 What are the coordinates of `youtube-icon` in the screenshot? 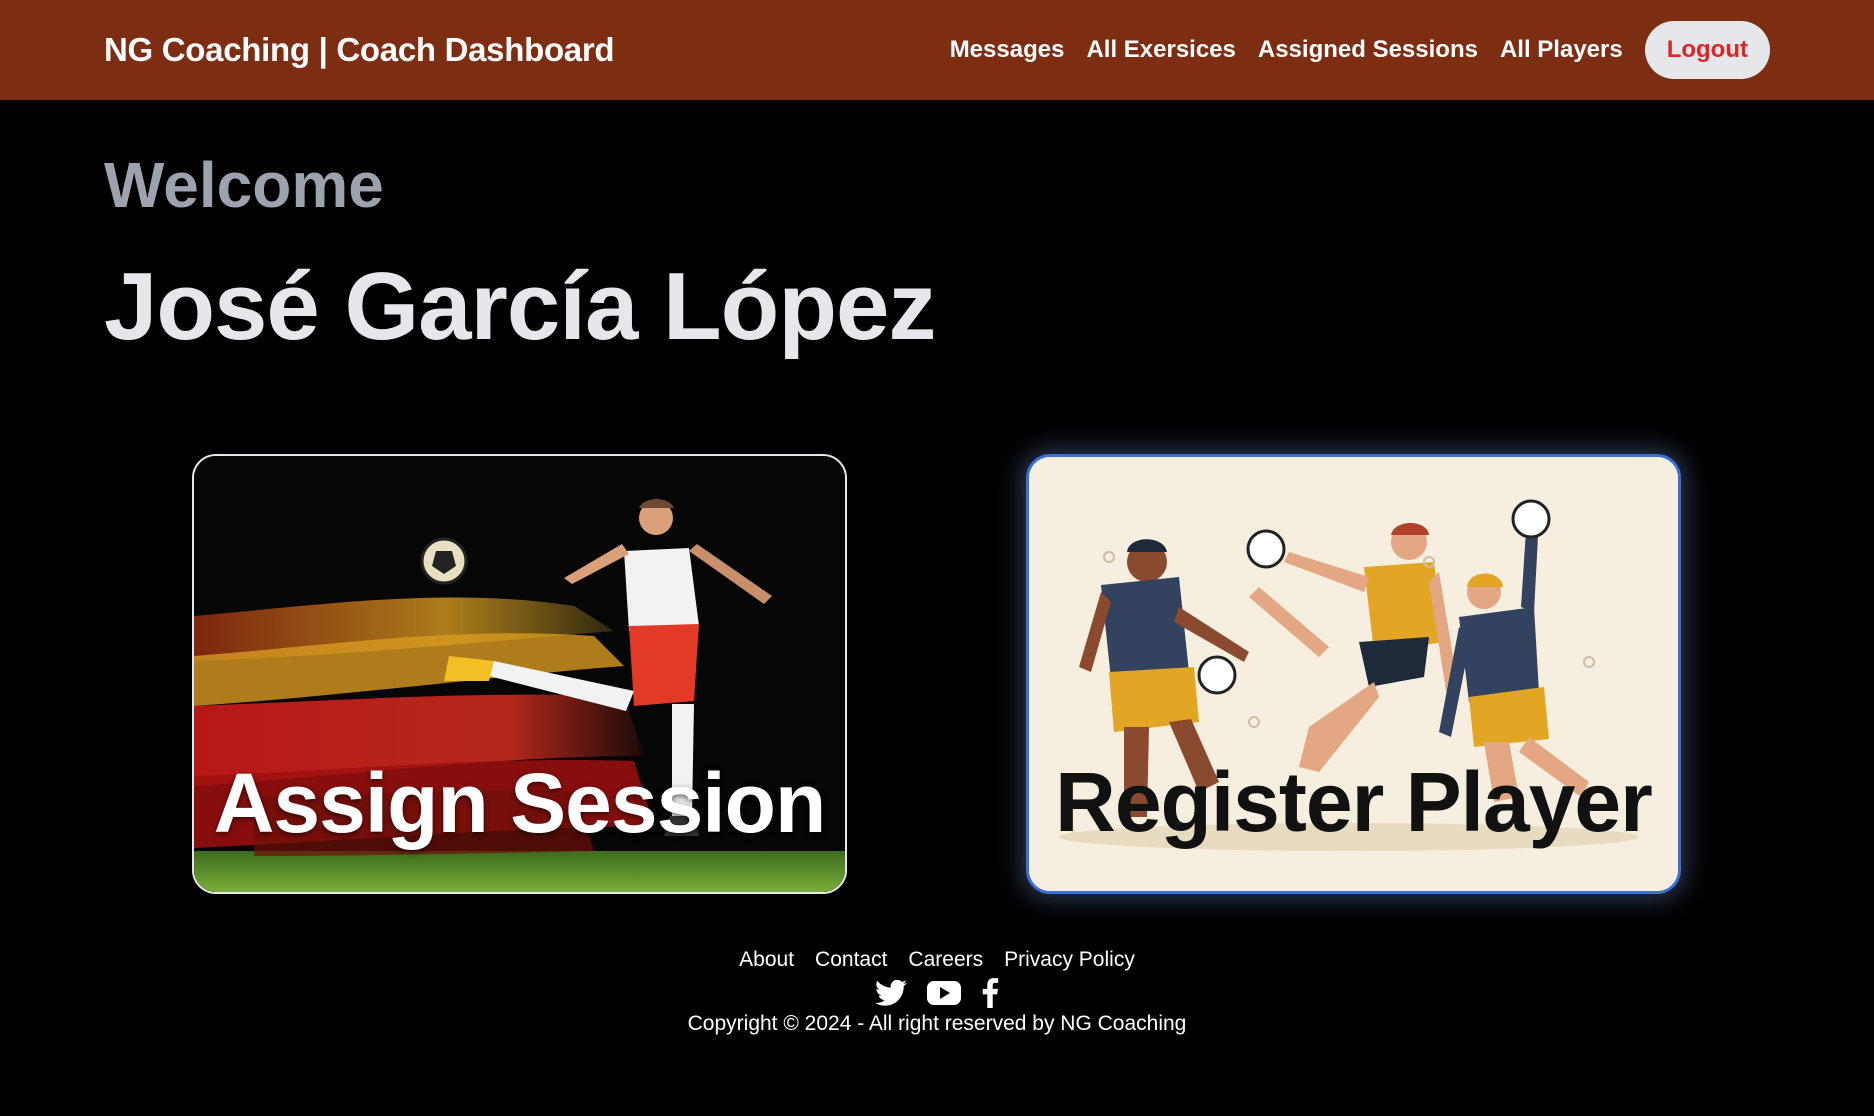 It's located at (944, 995).